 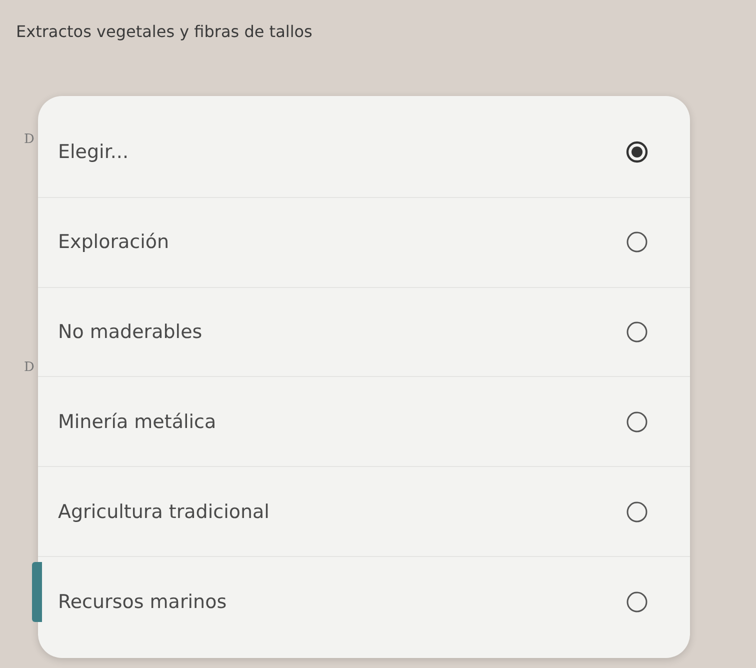 What do you see at coordinates (137, 421) in the screenshot?
I see `option-label: Minería metálica` at bounding box center [137, 421].